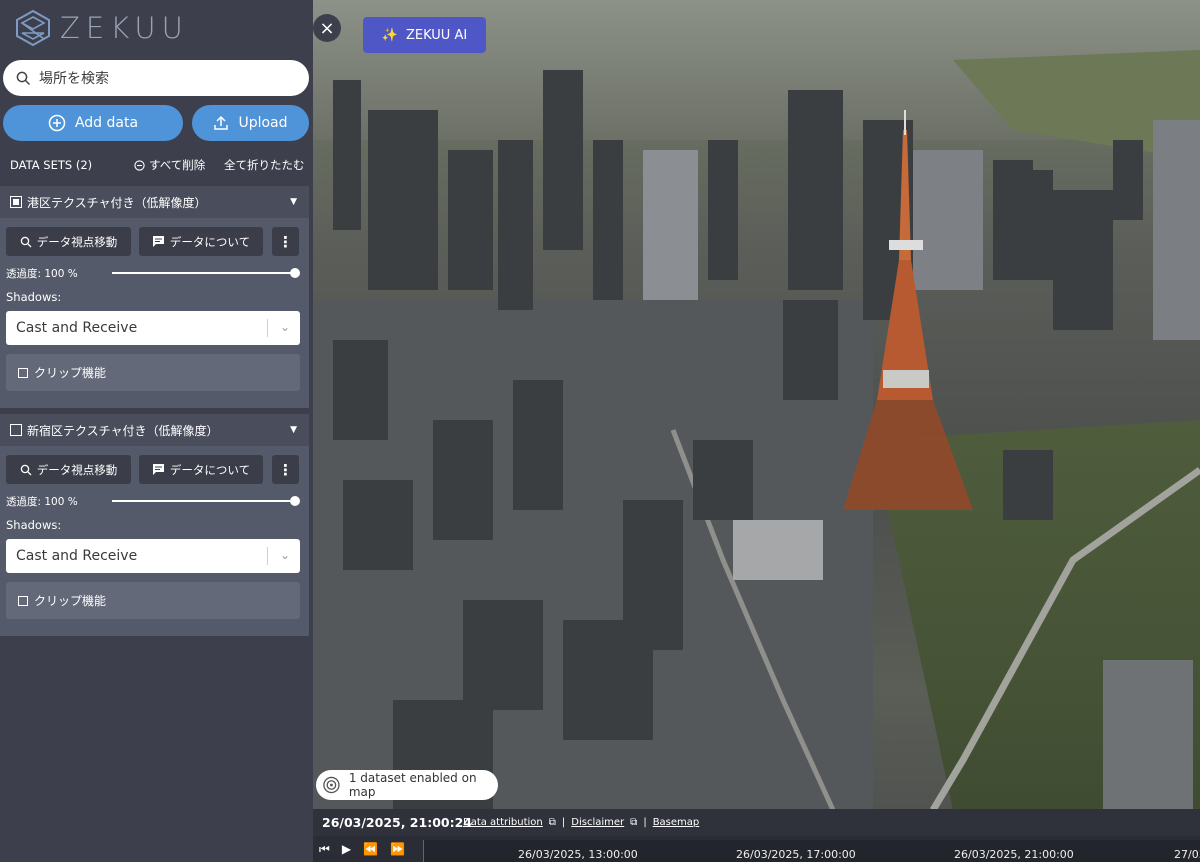  I want to click on remove-all-button: すべて削除, so click(169, 165).